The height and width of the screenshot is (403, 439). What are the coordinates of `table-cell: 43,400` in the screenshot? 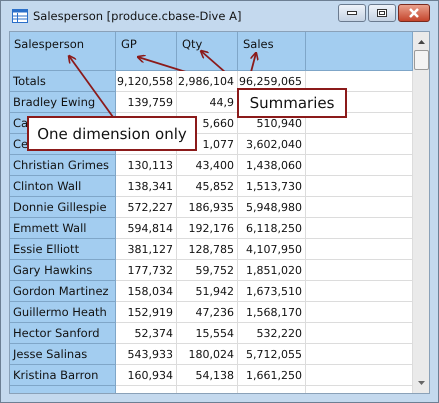 It's located at (207, 165).